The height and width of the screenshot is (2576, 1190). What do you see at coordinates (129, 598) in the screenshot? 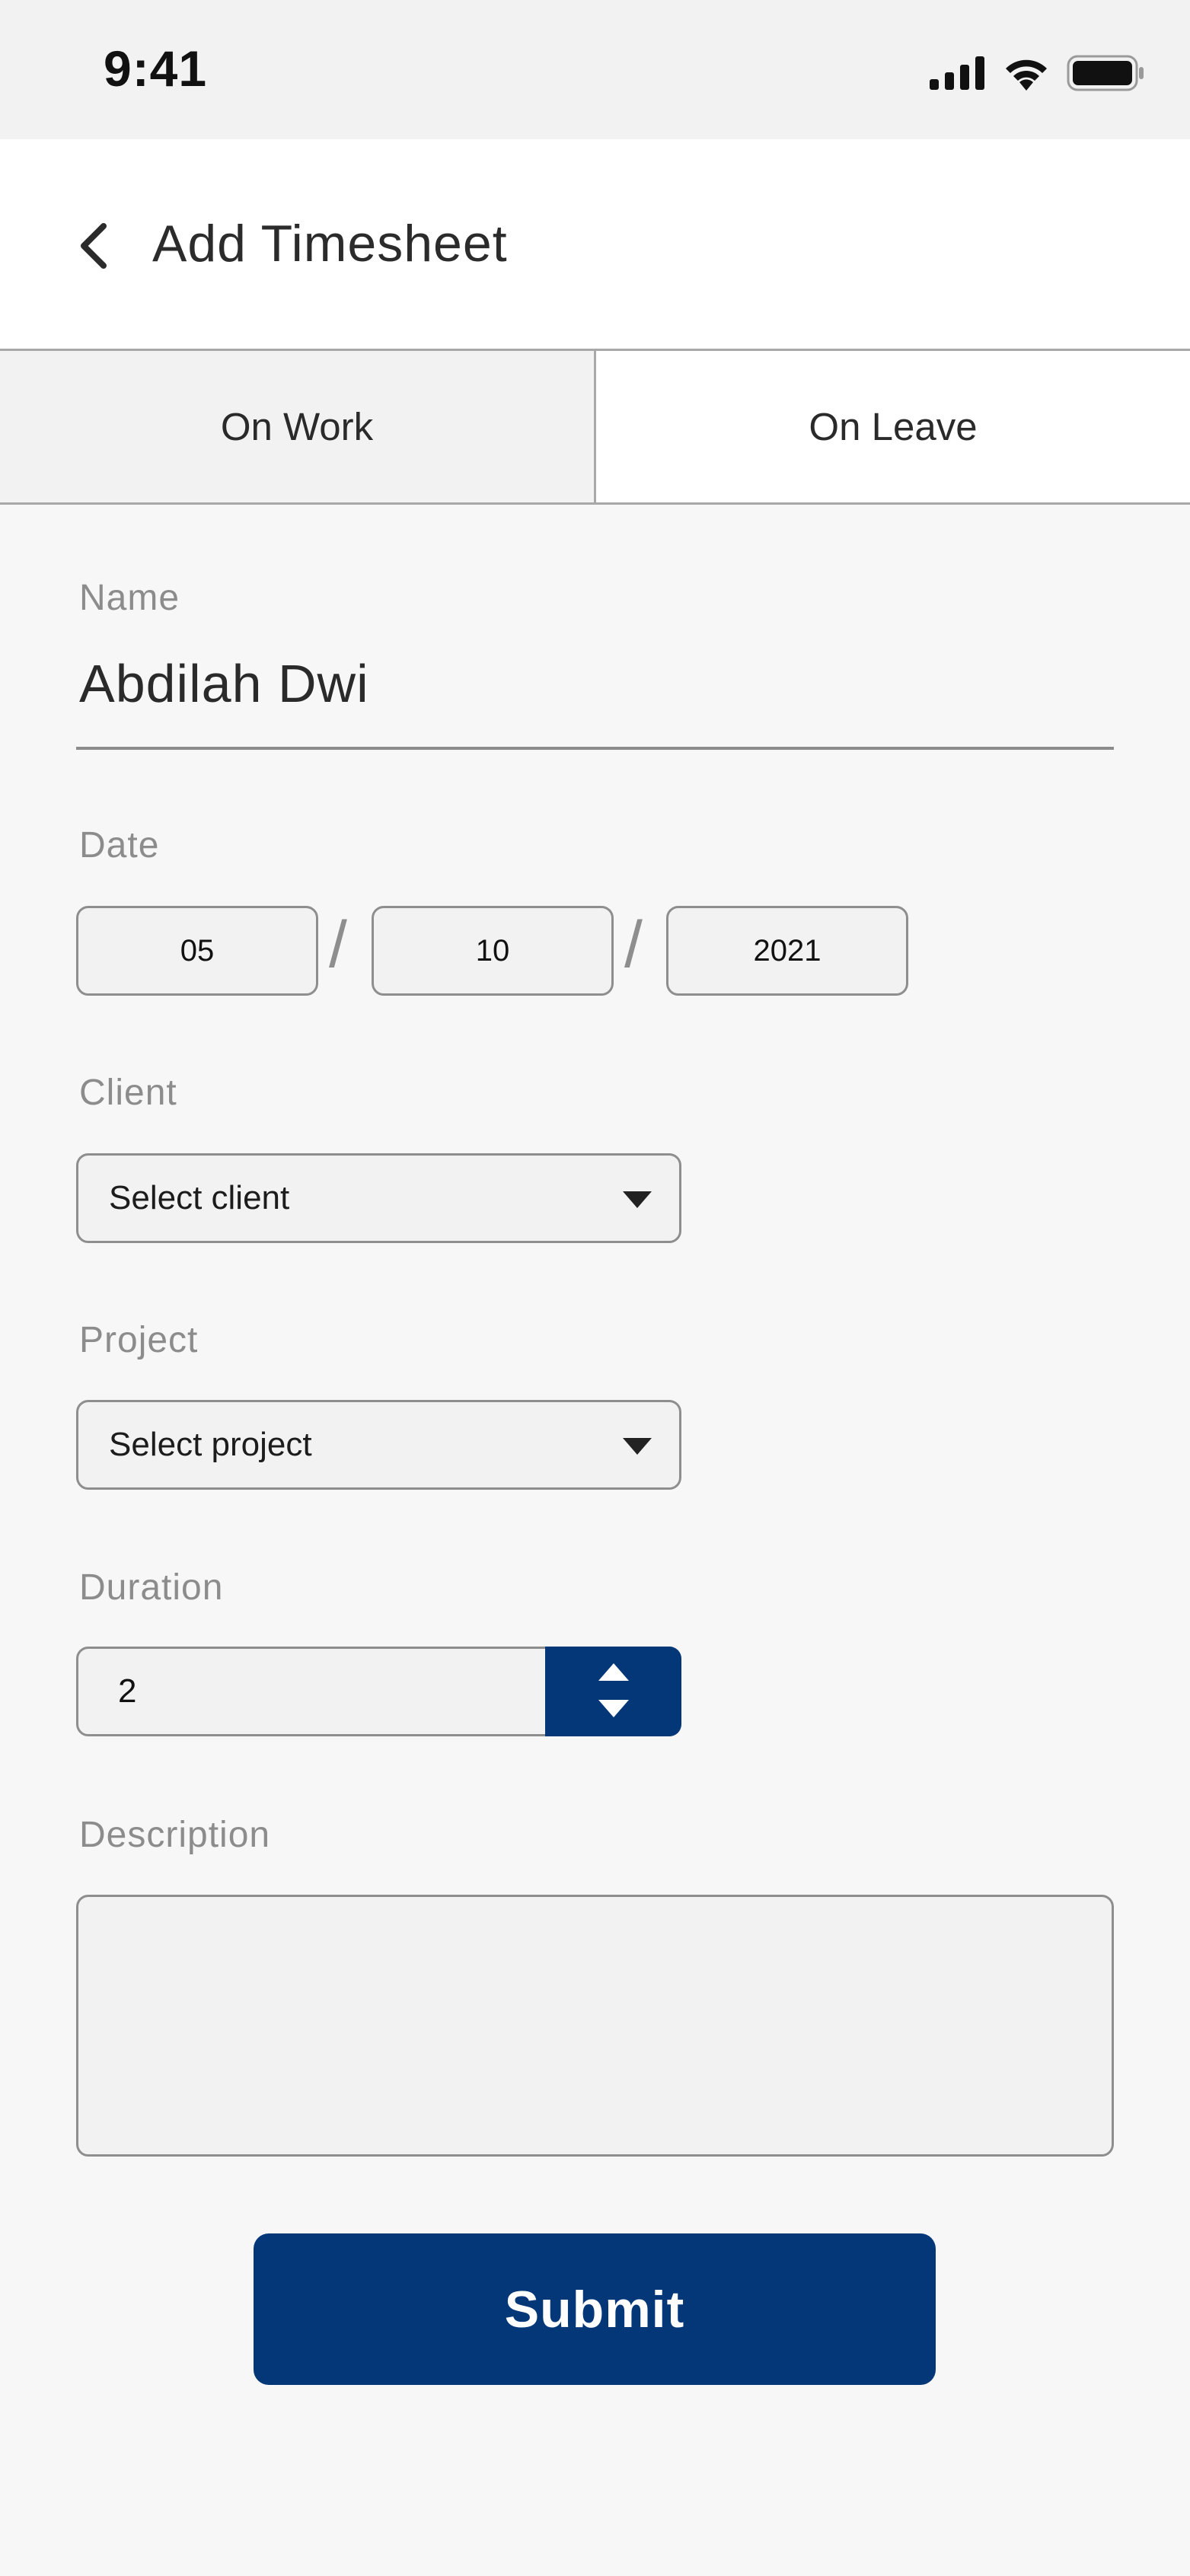
I see `name-label: Name` at bounding box center [129, 598].